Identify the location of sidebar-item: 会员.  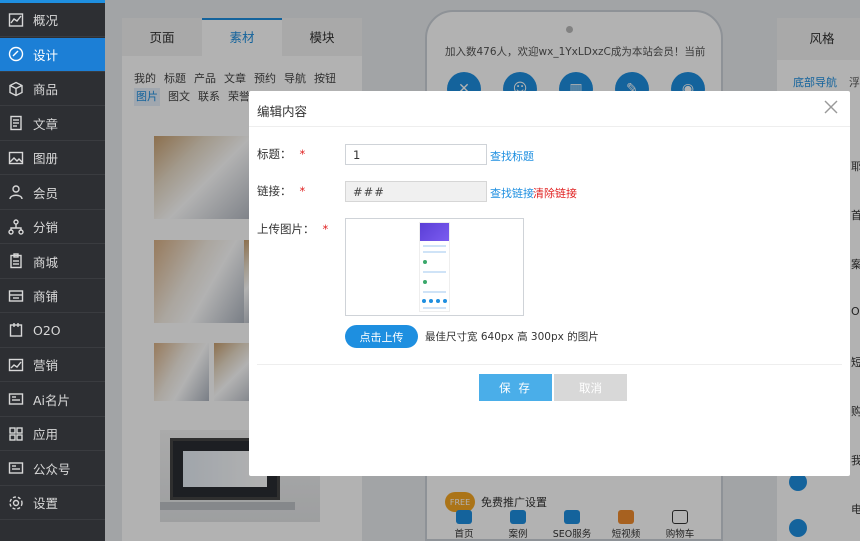
(52, 193).